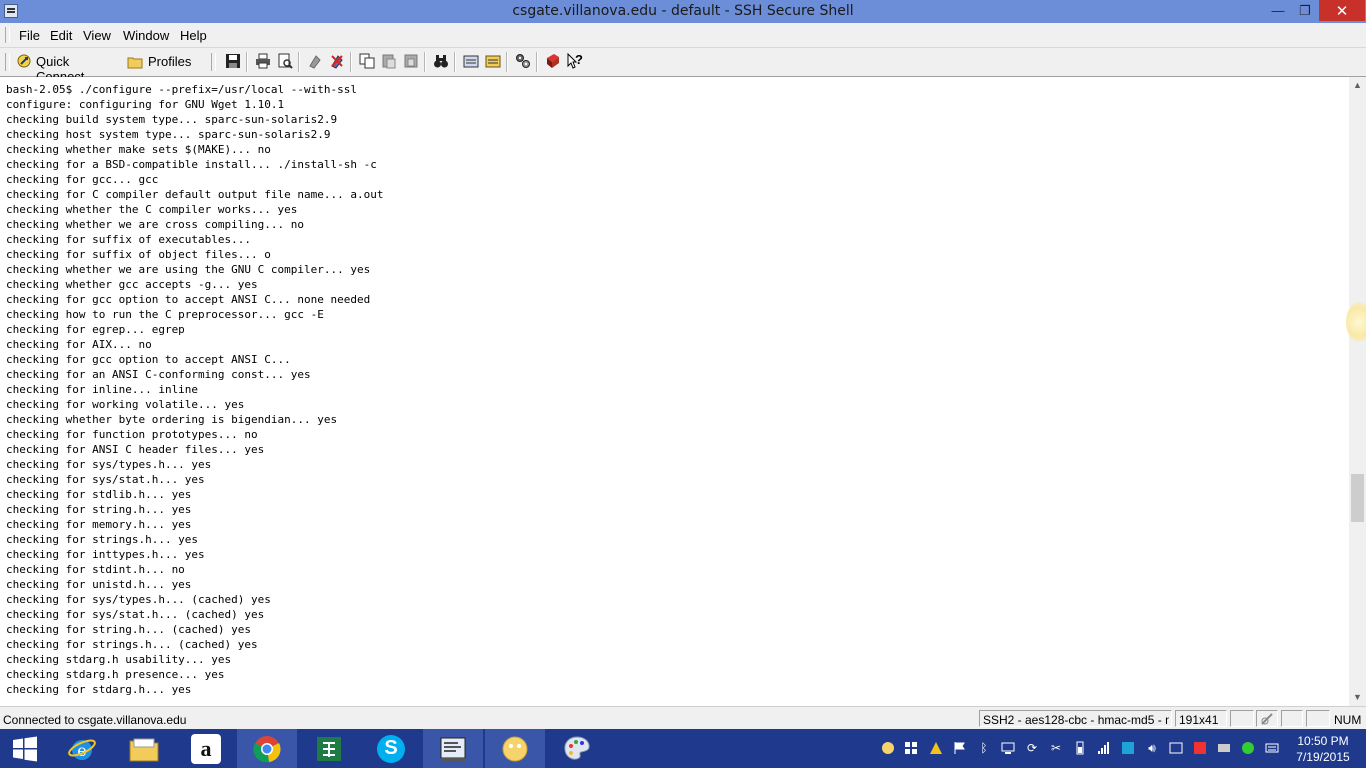 Image resolution: width=1366 pixels, height=768 pixels. What do you see at coordinates (102, 389) in the screenshot?
I see `terminal-line: checking for inline... inline` at bounding box center [102, 389].